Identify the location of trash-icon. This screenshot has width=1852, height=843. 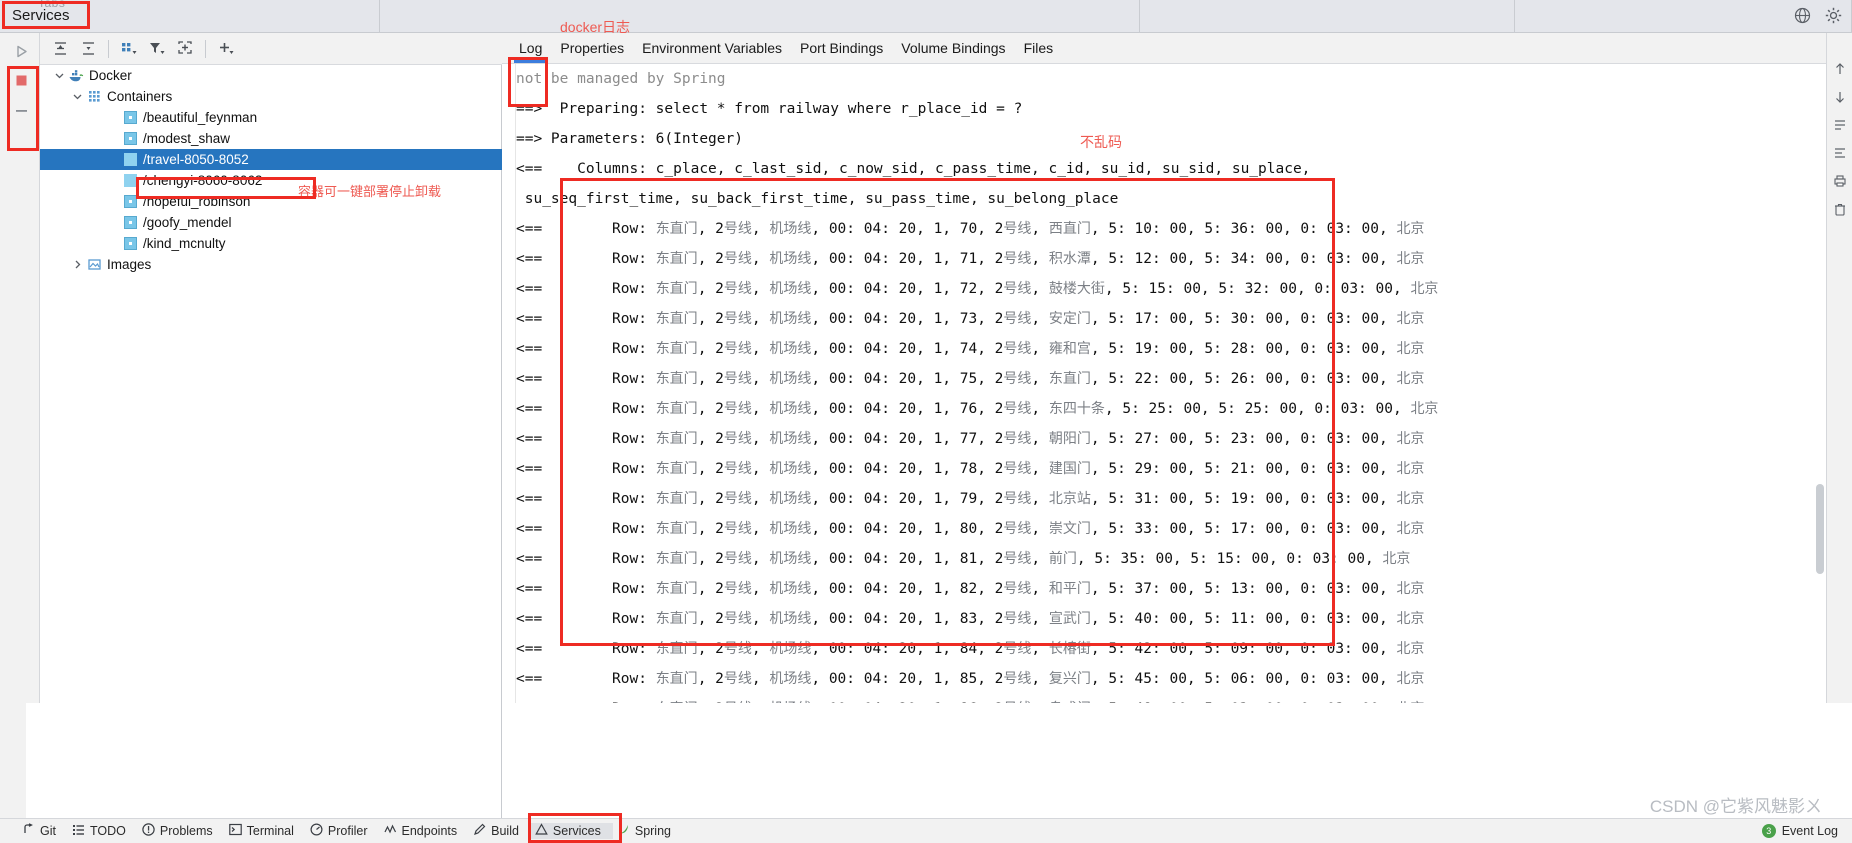
(1839, 209).